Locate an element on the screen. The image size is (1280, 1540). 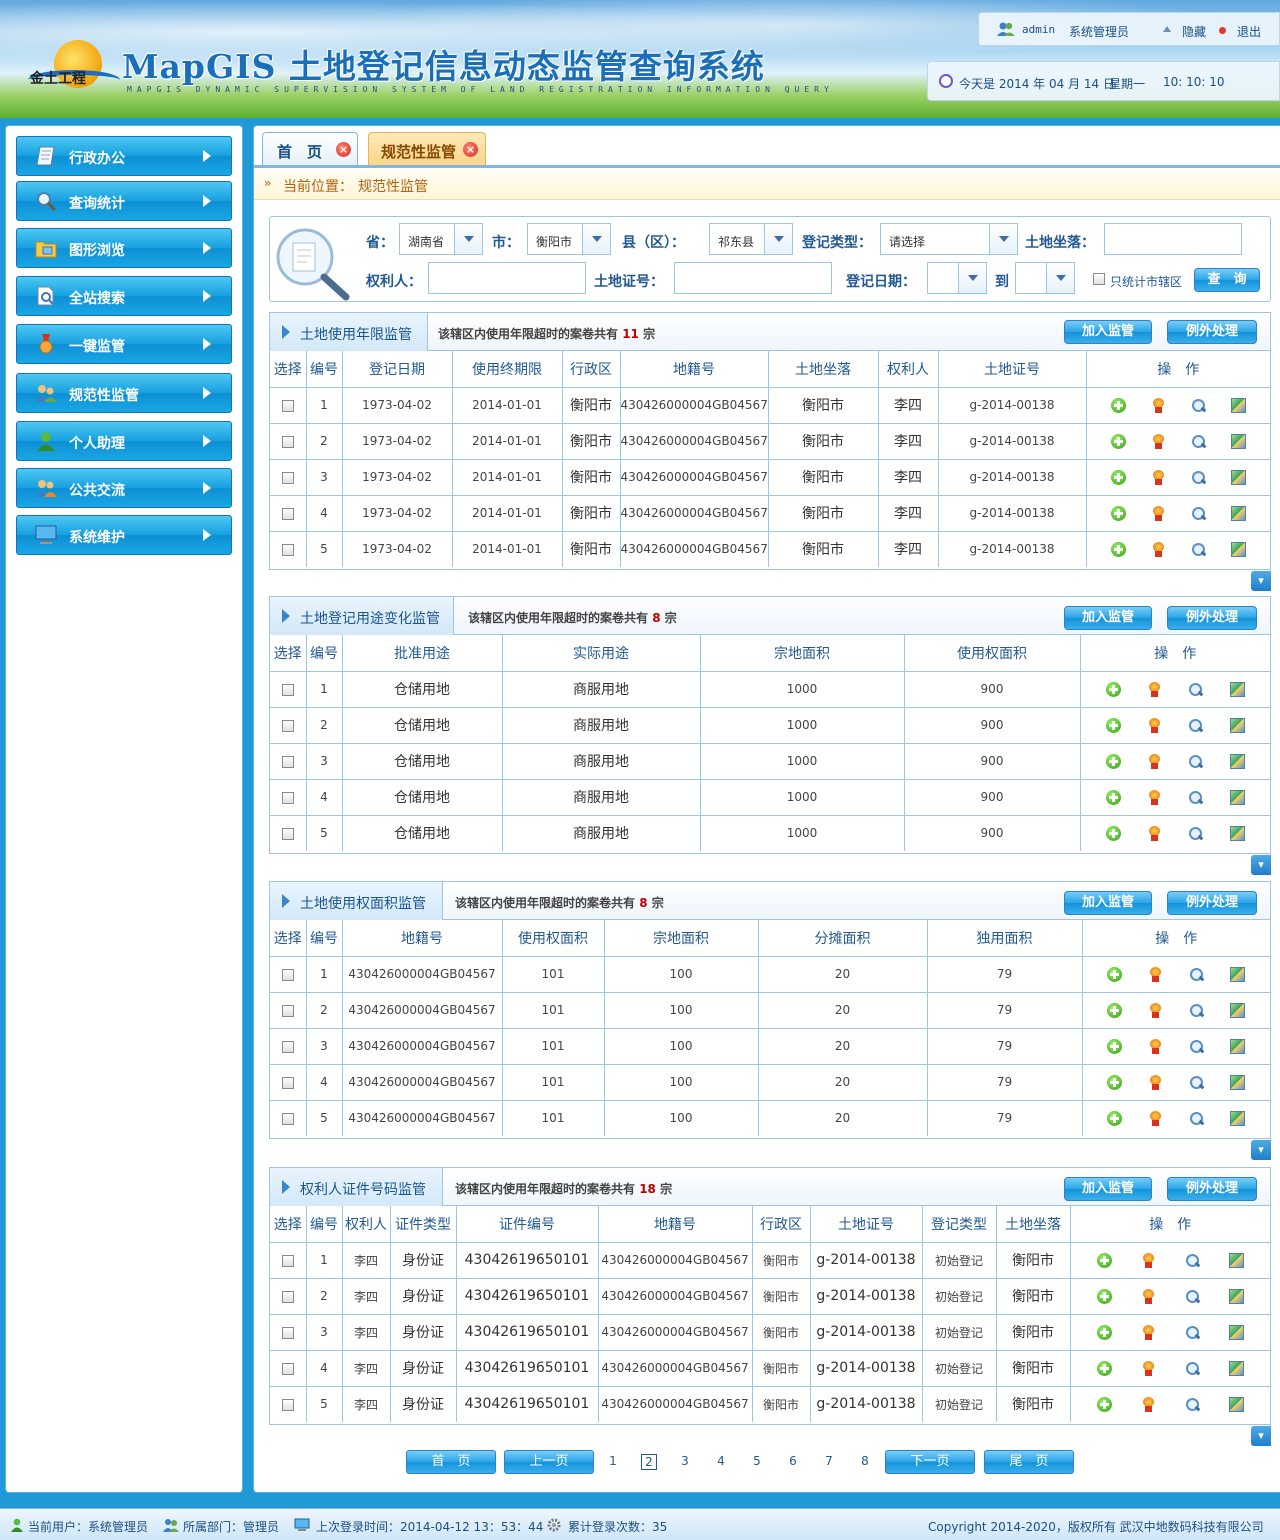
page-number: 4 is located at coordinates (721, 1462).